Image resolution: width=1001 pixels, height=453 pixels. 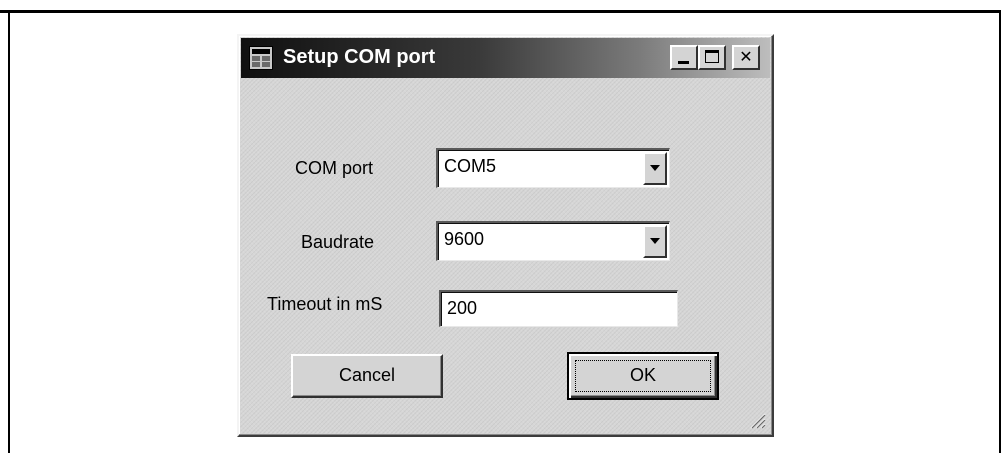 I want to click on cancel-button-label: Cancel, so click(x=367, y=375).